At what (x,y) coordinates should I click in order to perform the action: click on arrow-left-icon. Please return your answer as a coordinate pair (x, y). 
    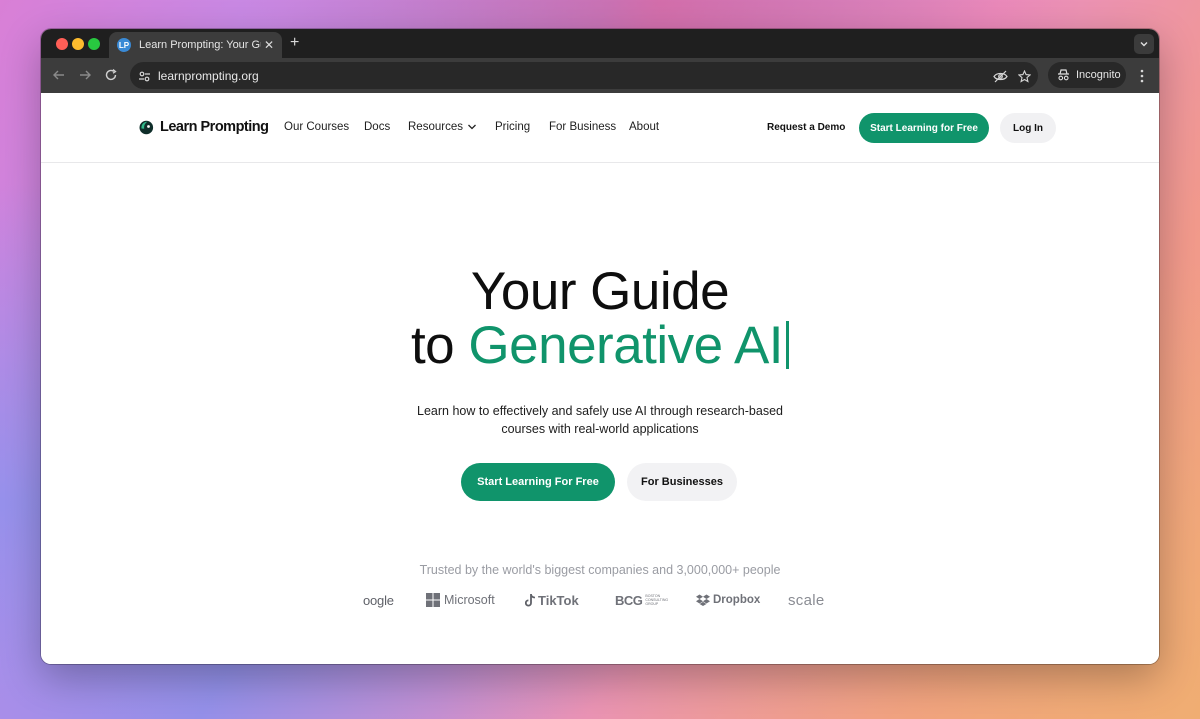
    Looking at the image, I should click on (58, 75).